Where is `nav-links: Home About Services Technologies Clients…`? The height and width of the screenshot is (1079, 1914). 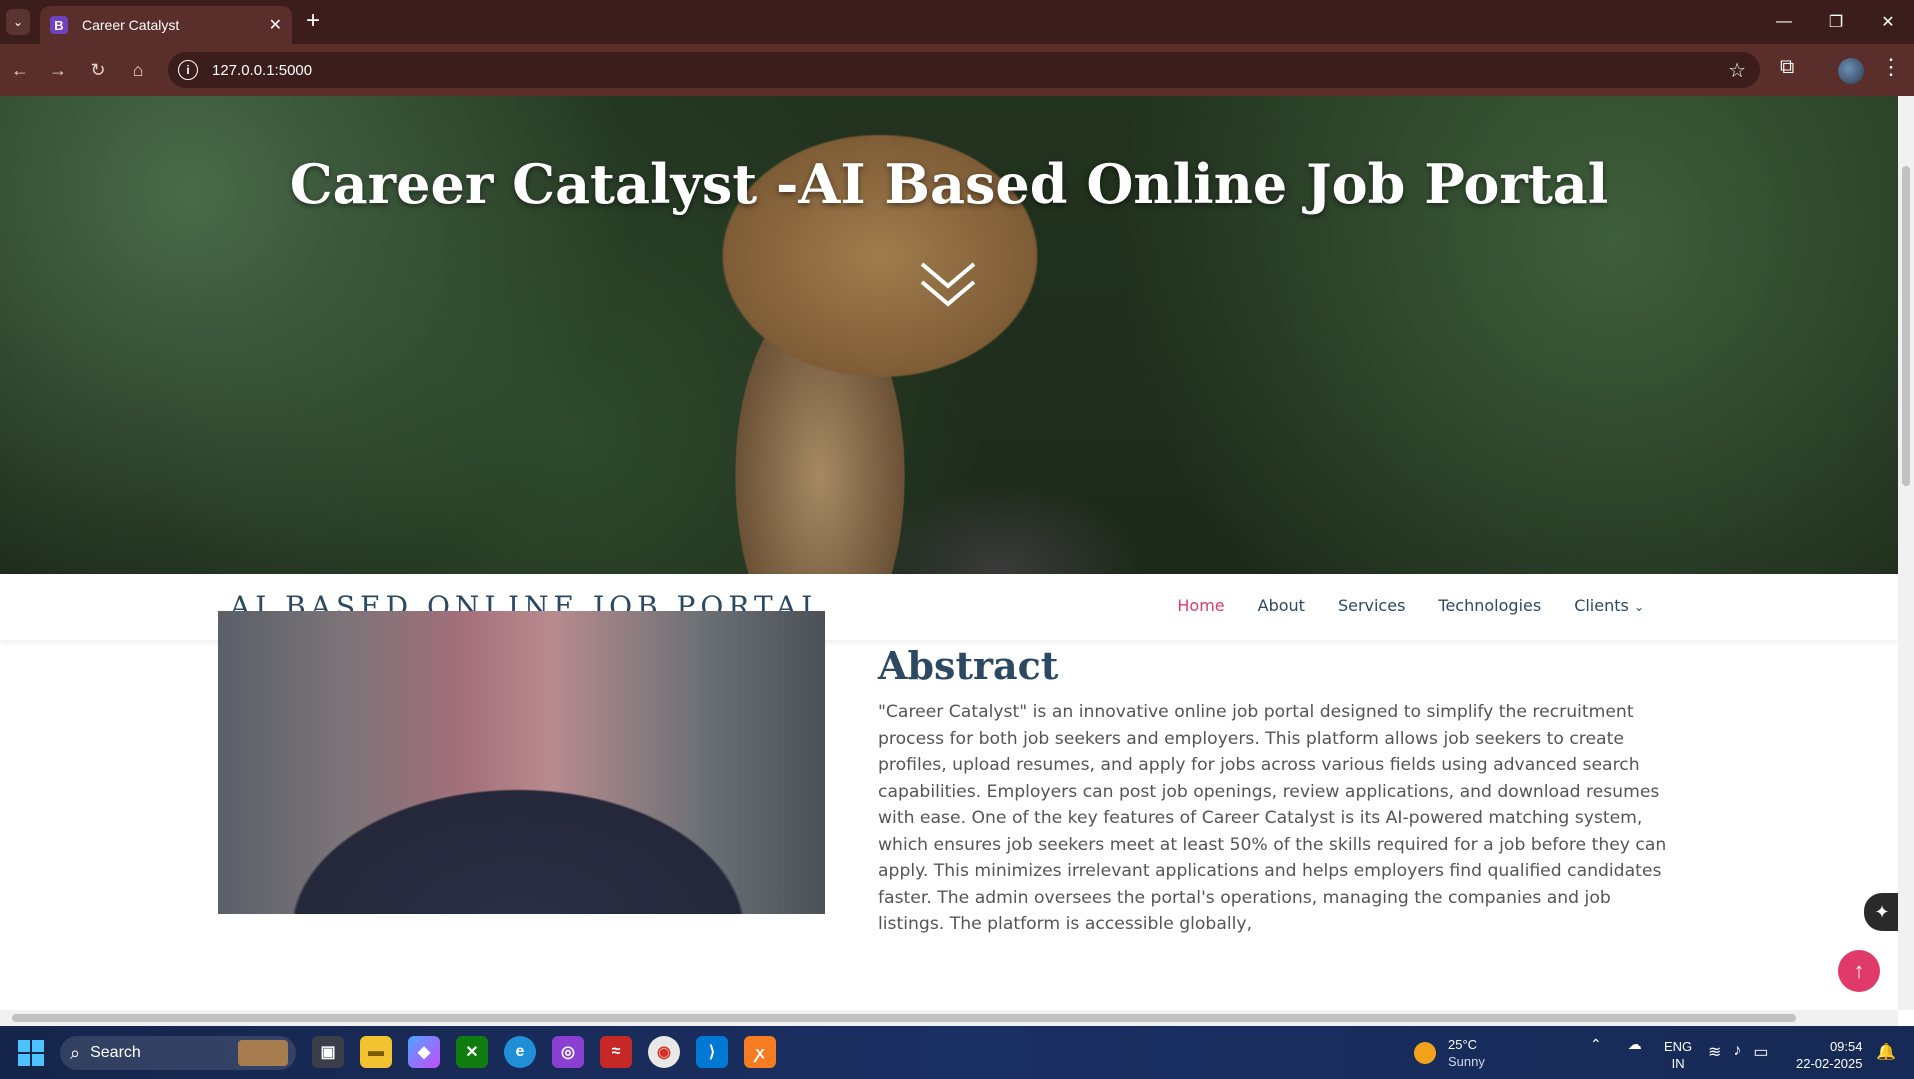 nav-links: Home About Services Technologies Clients… is located at coordinates (1410, 605).